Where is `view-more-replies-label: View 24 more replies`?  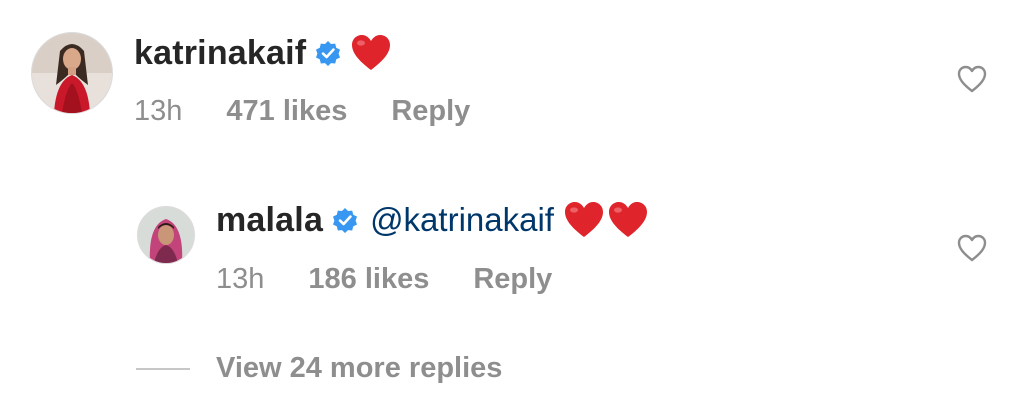 view-more-replies-label: View 24 more replies is located at coordinates (359, 368).